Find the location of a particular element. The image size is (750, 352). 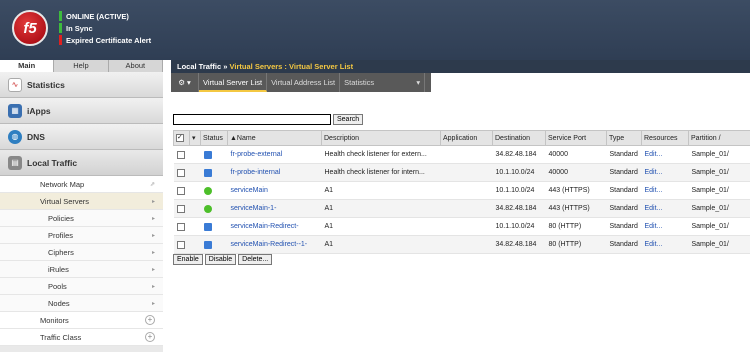

status-available-icon is located at coordinates (207, 190).